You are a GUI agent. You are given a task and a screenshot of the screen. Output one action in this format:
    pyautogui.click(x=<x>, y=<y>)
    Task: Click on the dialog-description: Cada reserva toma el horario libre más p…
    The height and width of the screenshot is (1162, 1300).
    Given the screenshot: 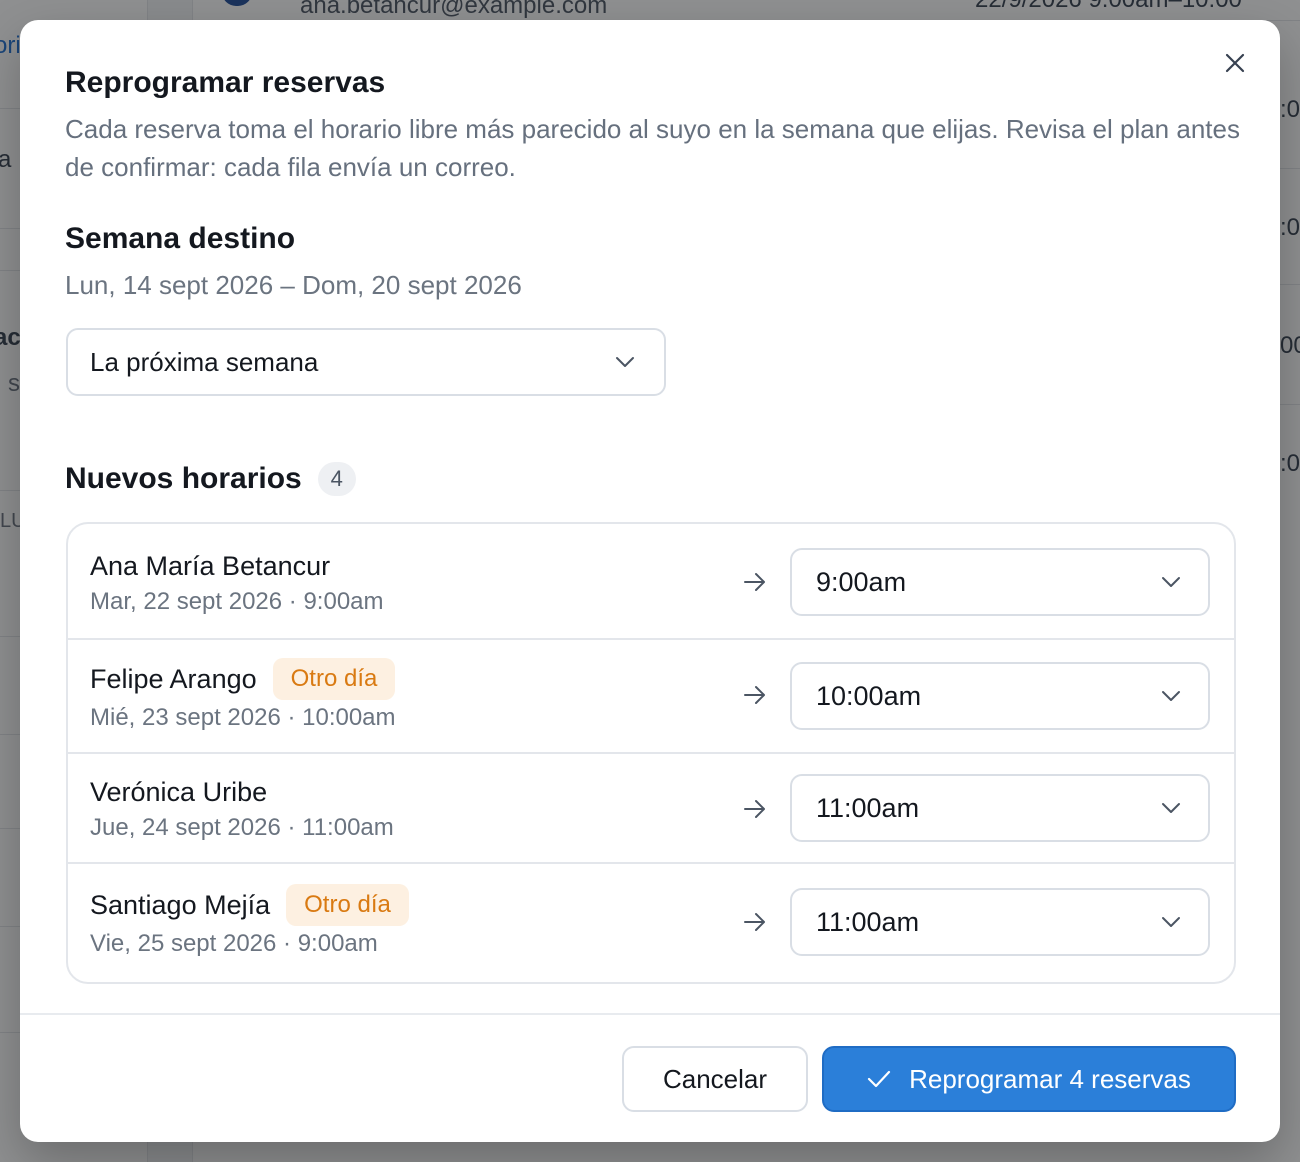 What is the action you would take?
    pyautogui.click(x=652, y=148)
    